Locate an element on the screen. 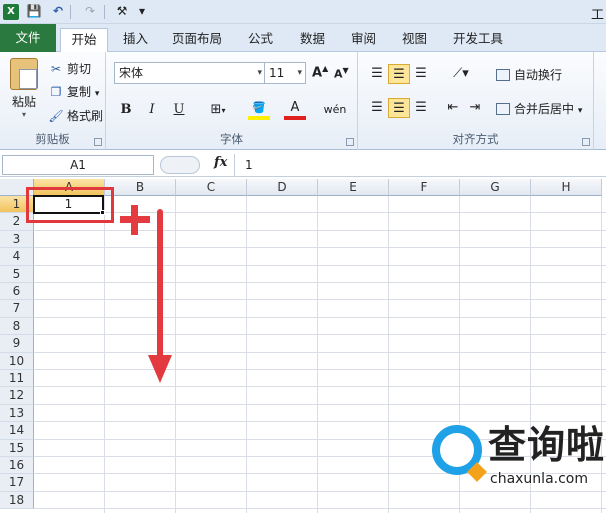  copy-icon: ❐ is located at coordinates (56, 92).